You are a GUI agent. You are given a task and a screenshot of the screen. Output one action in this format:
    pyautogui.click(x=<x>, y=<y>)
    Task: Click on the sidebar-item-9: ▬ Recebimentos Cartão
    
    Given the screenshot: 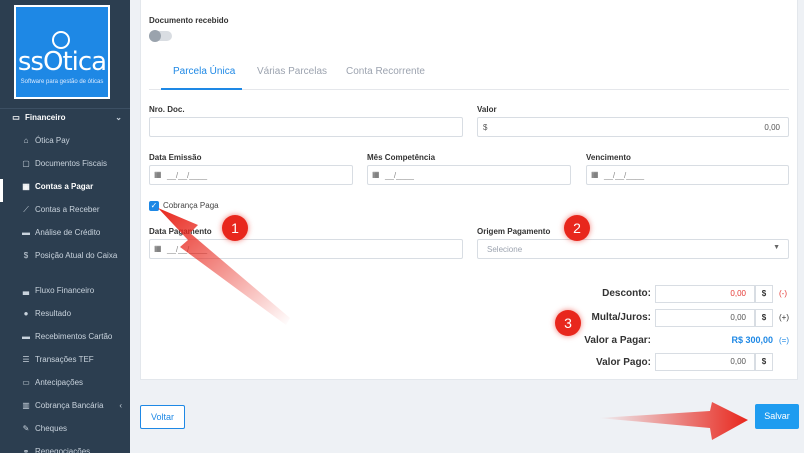 What is the action you would take?
    pyautogui.click(x=65, y=340)
    